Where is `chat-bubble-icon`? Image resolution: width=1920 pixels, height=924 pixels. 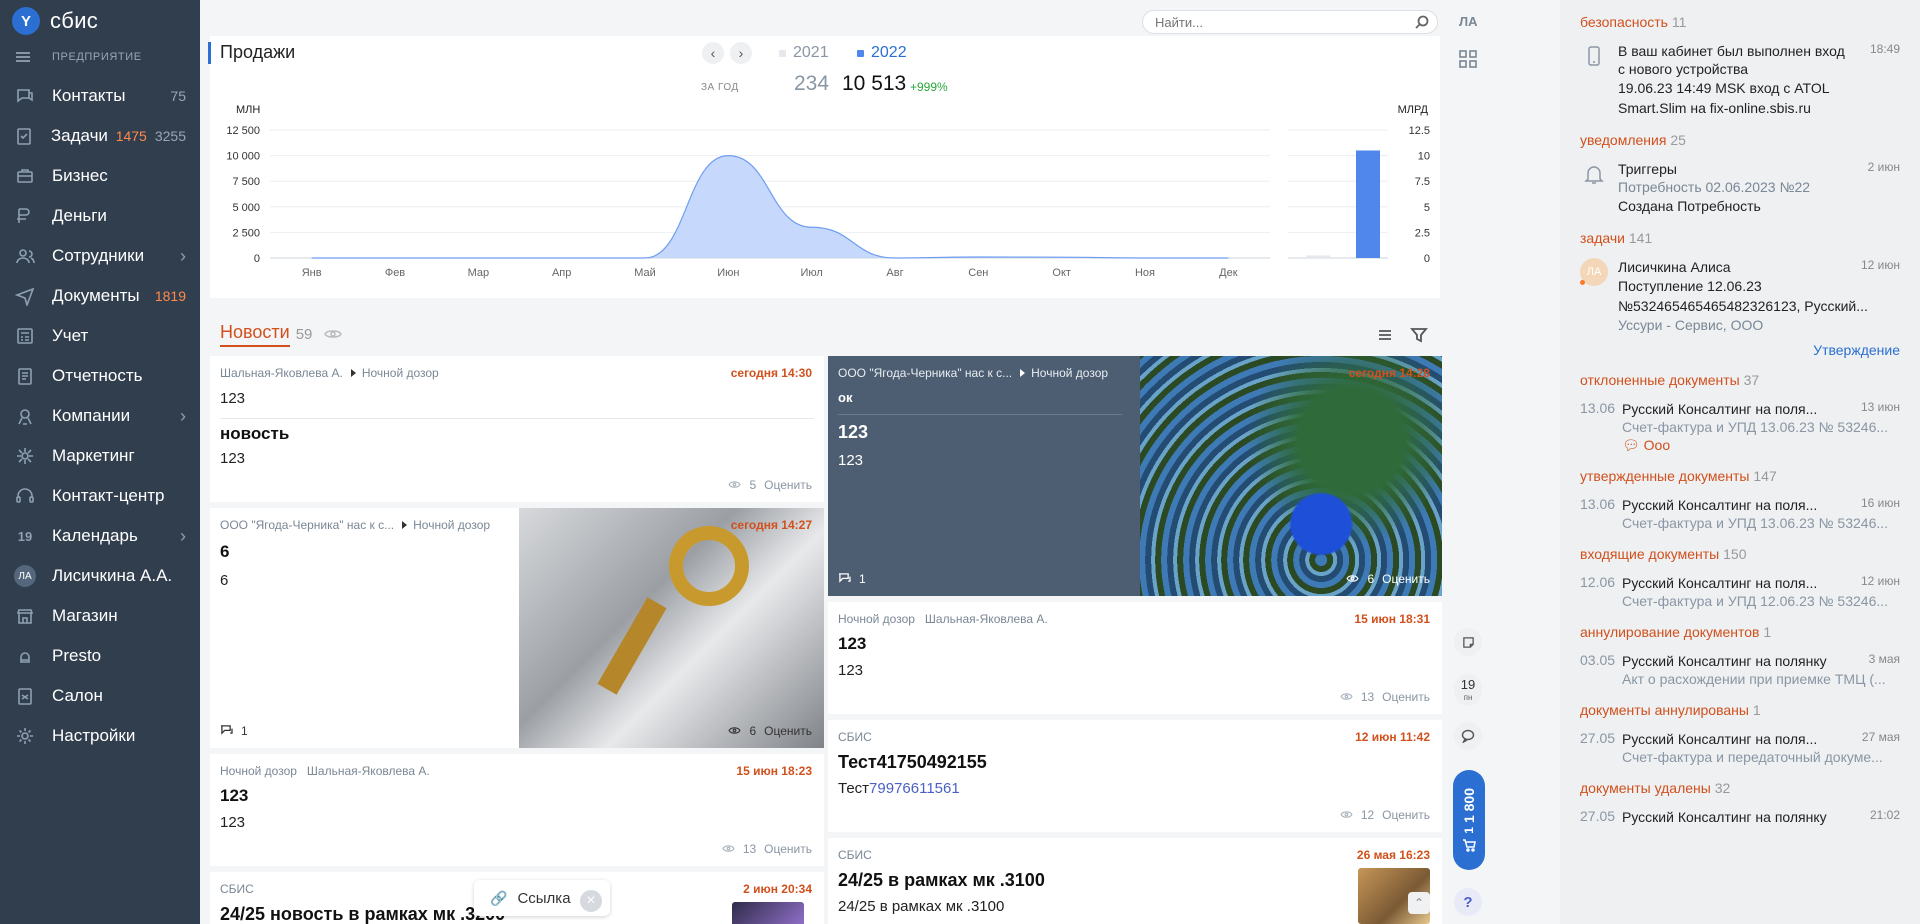
chat-bubble-icon is located at coordinates (1468, 736).